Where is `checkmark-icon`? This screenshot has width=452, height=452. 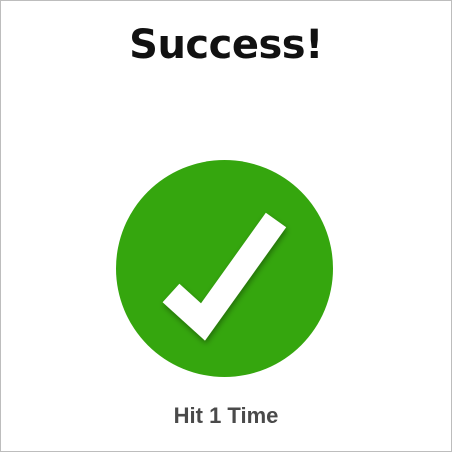
checkmark-icon is located at coordinates (224, 276).